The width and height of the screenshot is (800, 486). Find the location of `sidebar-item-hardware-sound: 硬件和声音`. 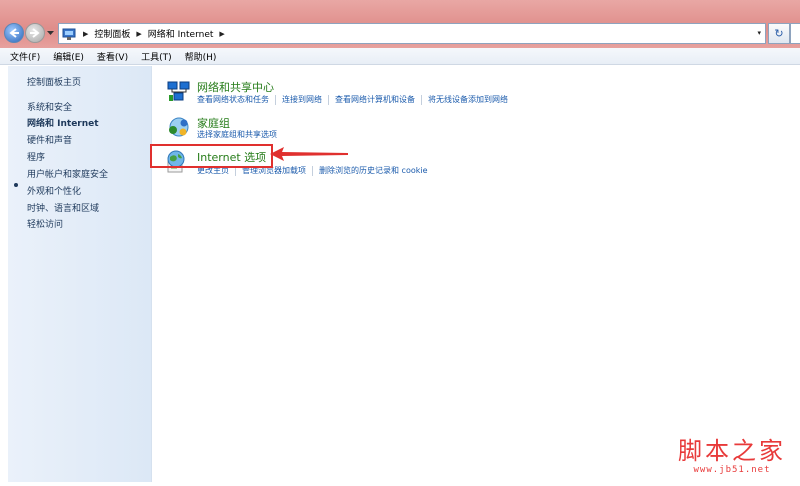

sidebar-item-hardware-sound: 硬件和声音 is located at coordinates (49, 139).